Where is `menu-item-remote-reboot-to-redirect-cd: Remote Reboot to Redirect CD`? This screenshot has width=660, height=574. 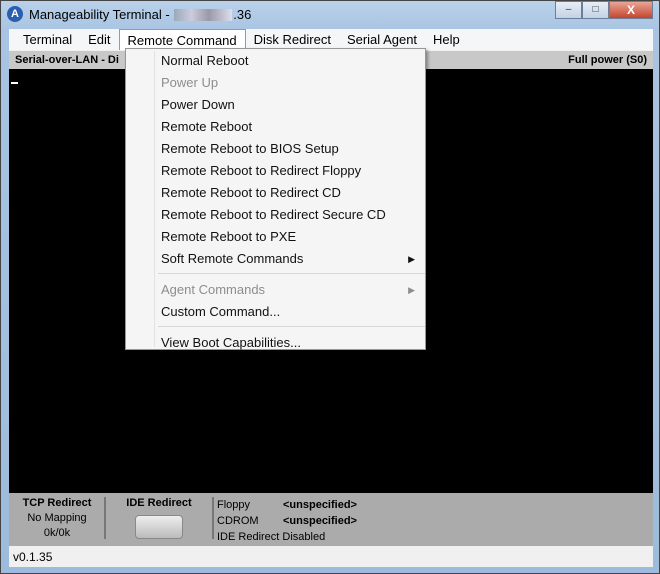 menu-item-remote-reboot-to-redirect-cd: Remote Reboot to Redirect CD is located at coordinates (275, 193).